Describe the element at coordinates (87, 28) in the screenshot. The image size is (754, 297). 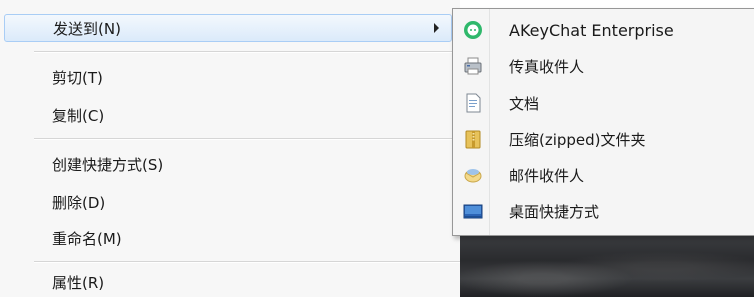
I see `menu-item-label: 发送到(N)` at that location.